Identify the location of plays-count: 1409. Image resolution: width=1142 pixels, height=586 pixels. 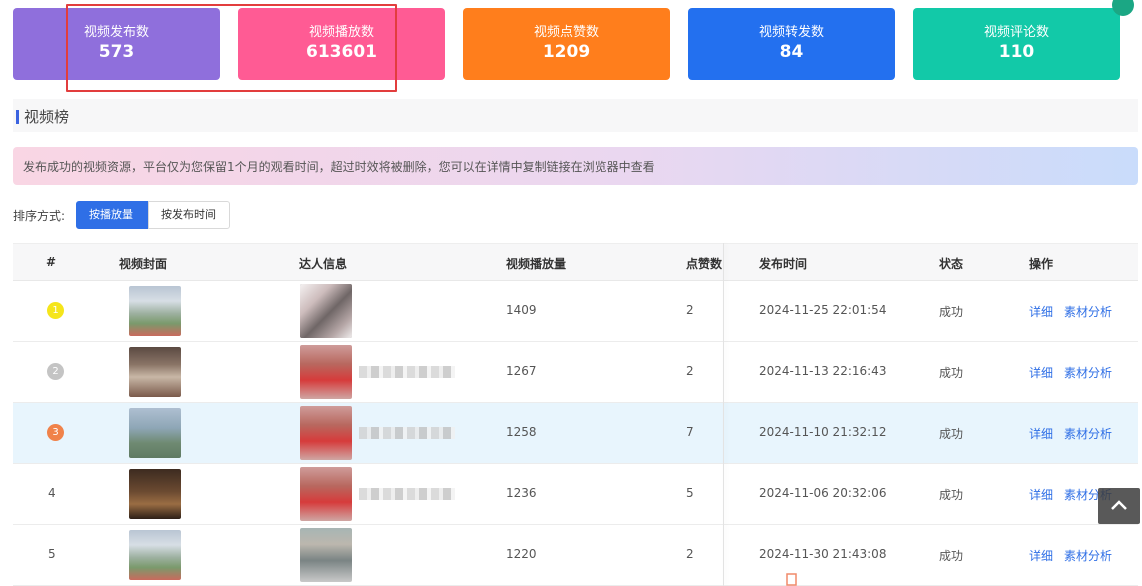
(521, 310).